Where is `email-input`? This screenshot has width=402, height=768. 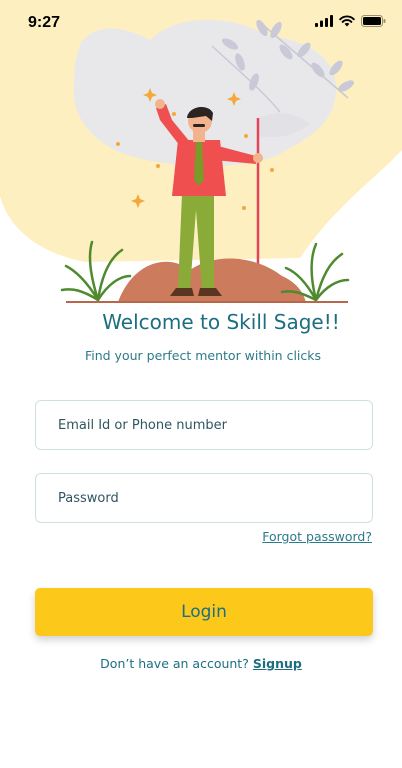 email-input is located at coordinates (204, 425).